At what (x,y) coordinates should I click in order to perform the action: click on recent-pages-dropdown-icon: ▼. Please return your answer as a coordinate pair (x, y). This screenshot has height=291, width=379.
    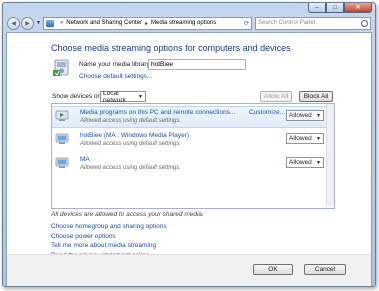
    Looking at the image, I should click on (38, 23).